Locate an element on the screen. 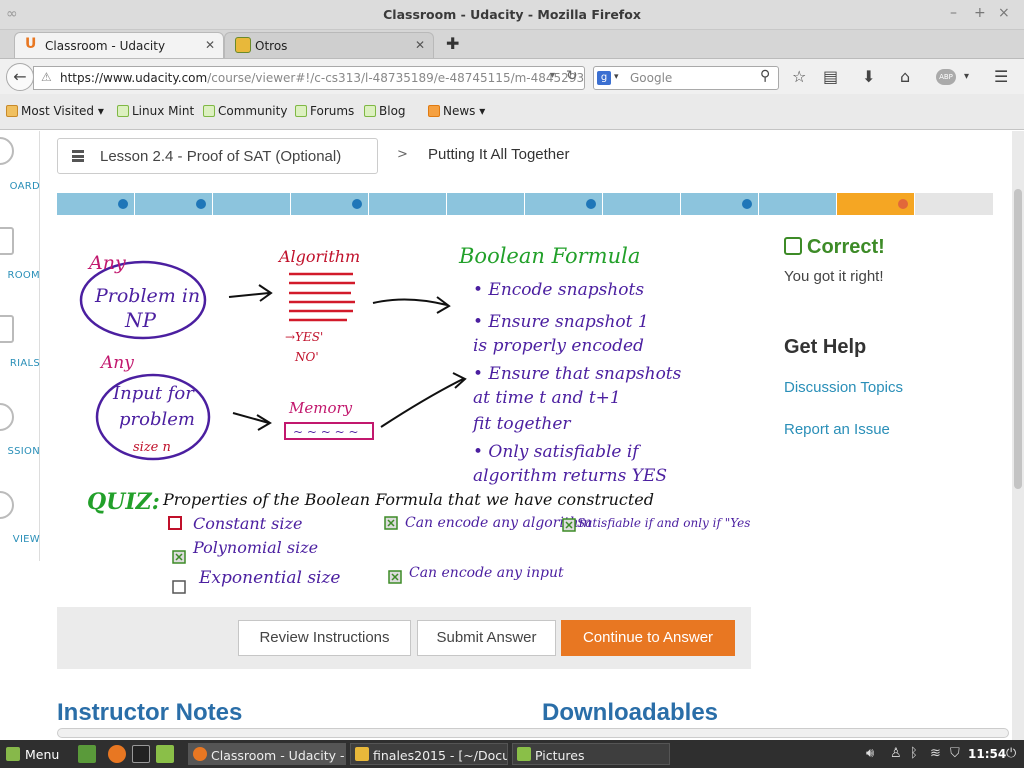 The height and width of the screenshot is (768, 1024). firefox-icon is located at coordinates (200, 754).